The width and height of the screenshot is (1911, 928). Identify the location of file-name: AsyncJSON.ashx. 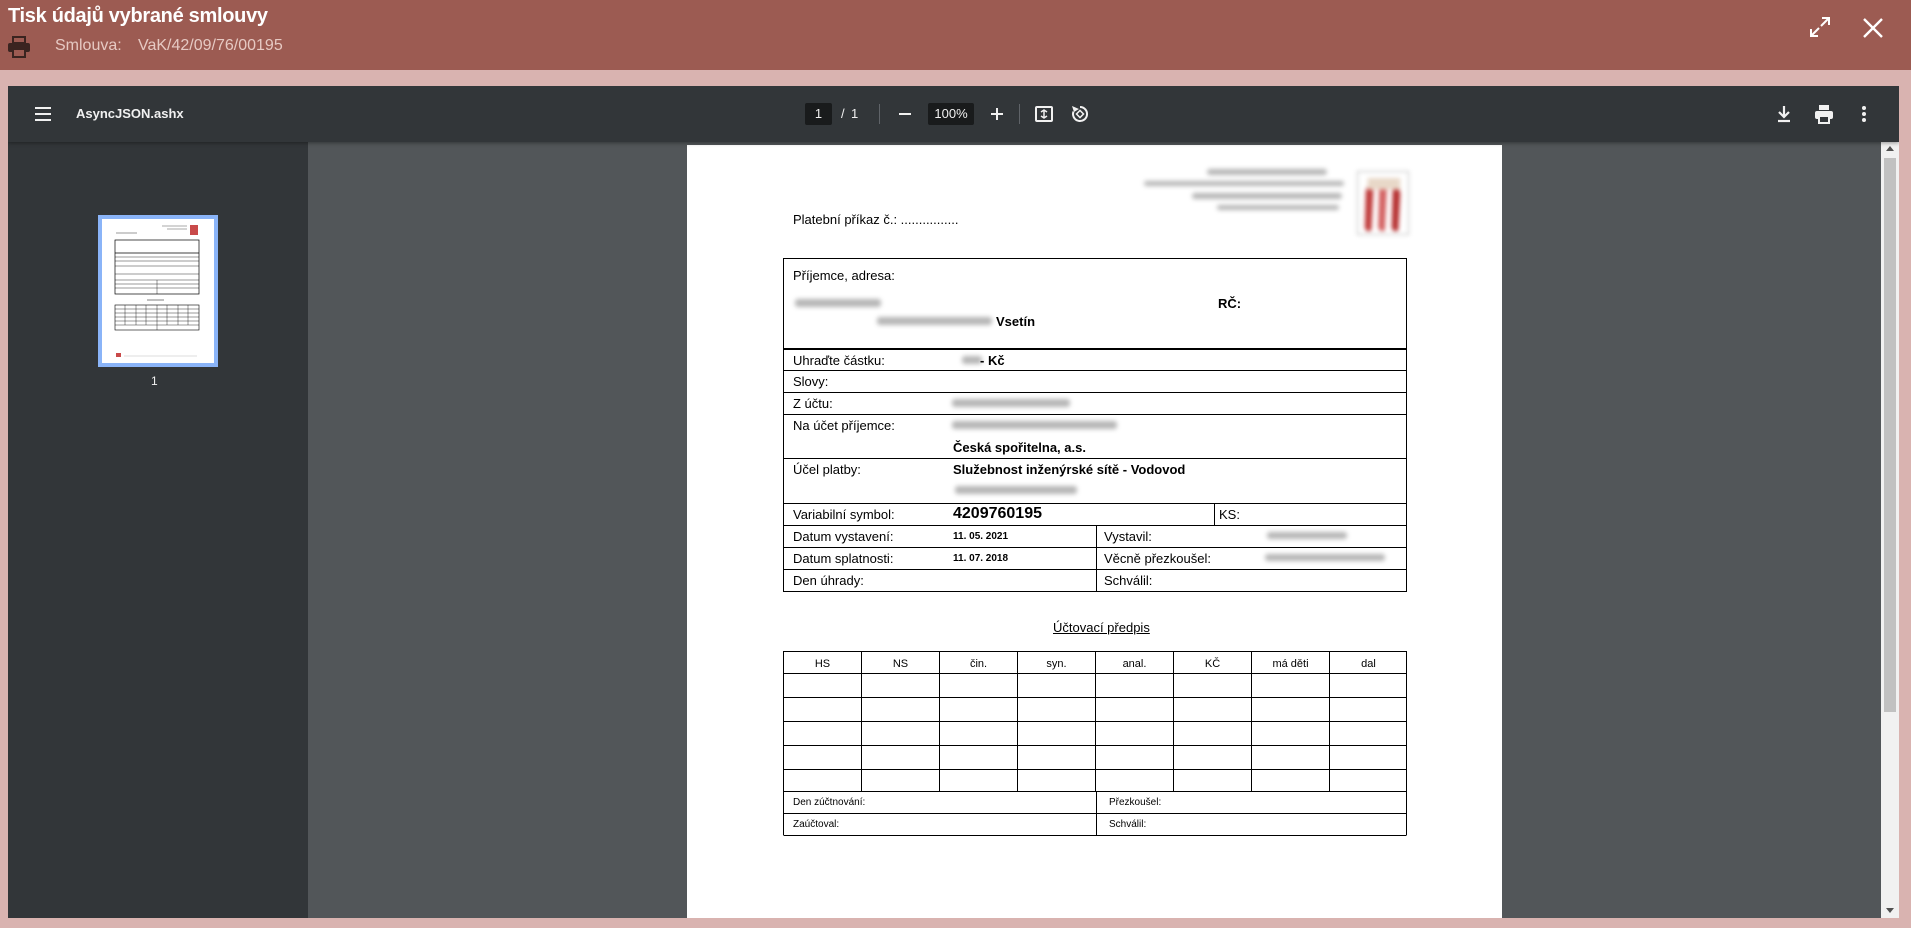
(130, 113).